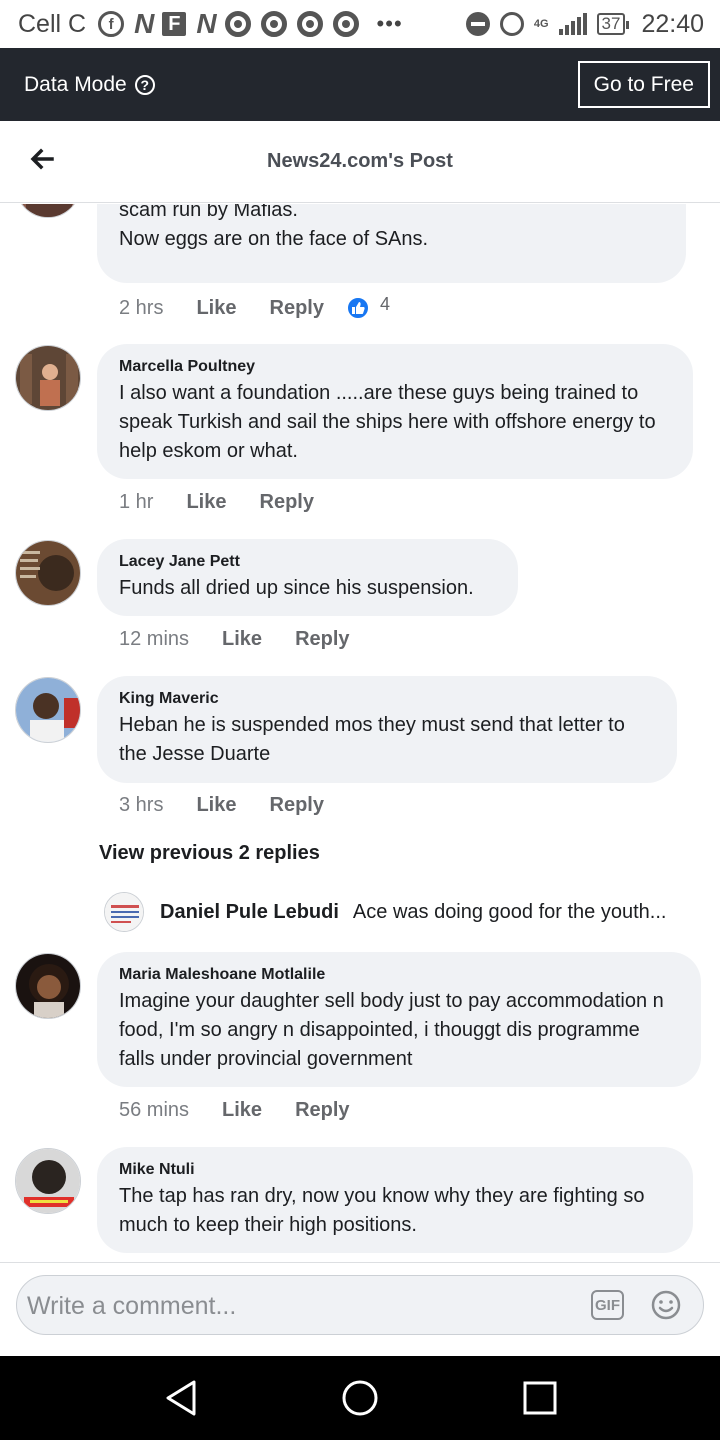  I want to click on battery-icon: 37, so click(613, 24).